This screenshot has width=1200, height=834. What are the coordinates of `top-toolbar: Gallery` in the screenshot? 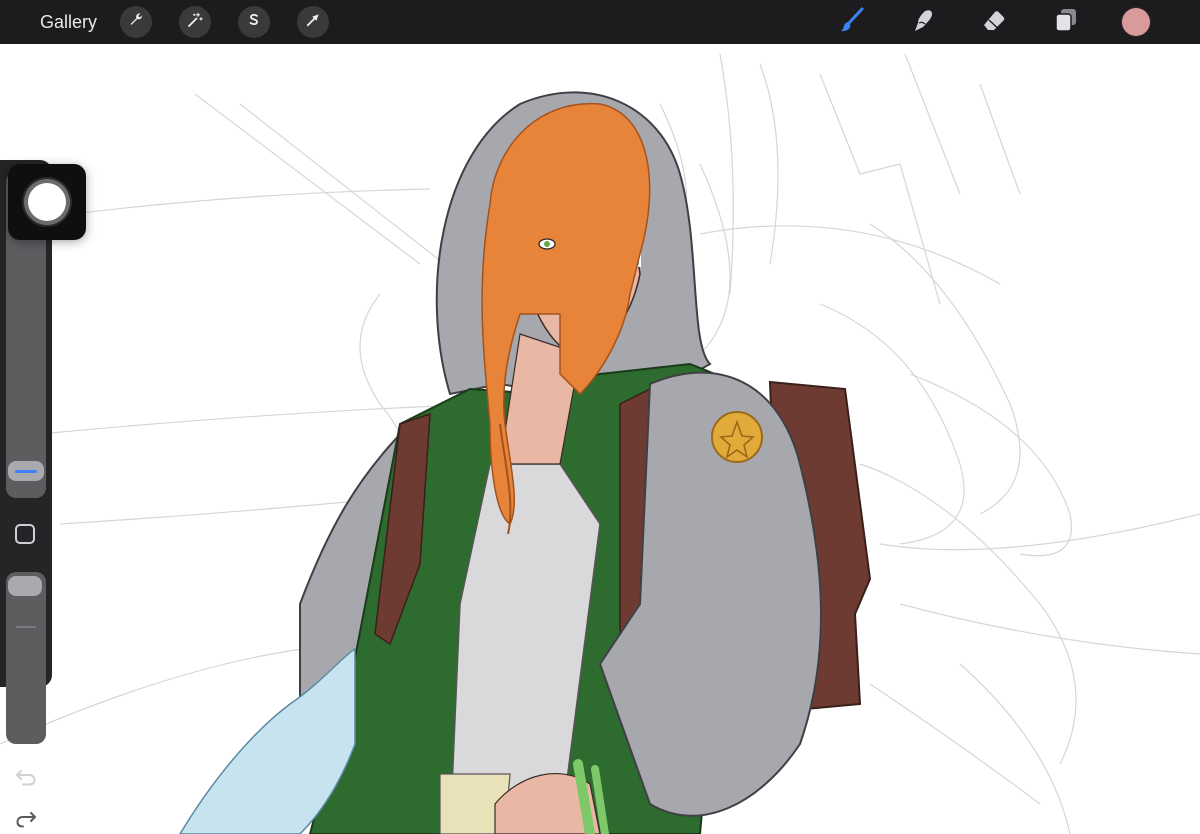 It's located at (600, 22).